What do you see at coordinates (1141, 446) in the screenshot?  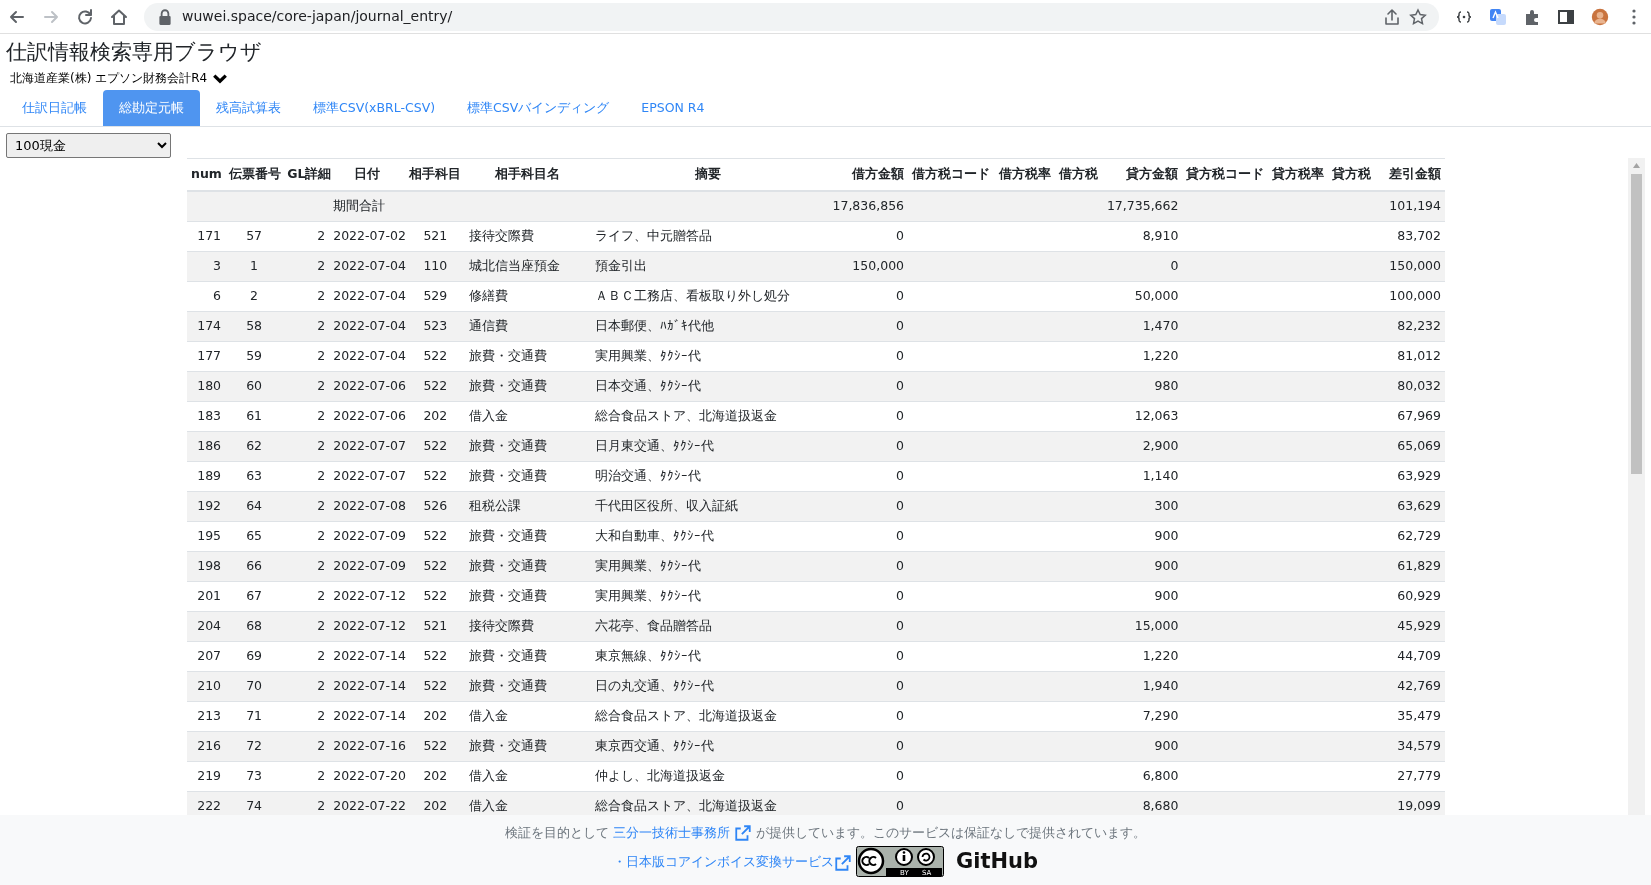 I see `table-cell: 2,900` at bounding box center [1141, 446].